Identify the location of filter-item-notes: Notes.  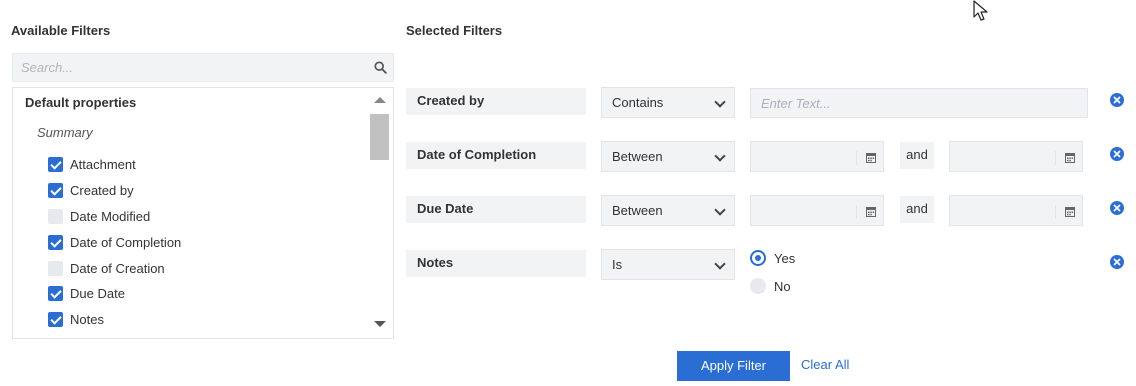
(76, 319).